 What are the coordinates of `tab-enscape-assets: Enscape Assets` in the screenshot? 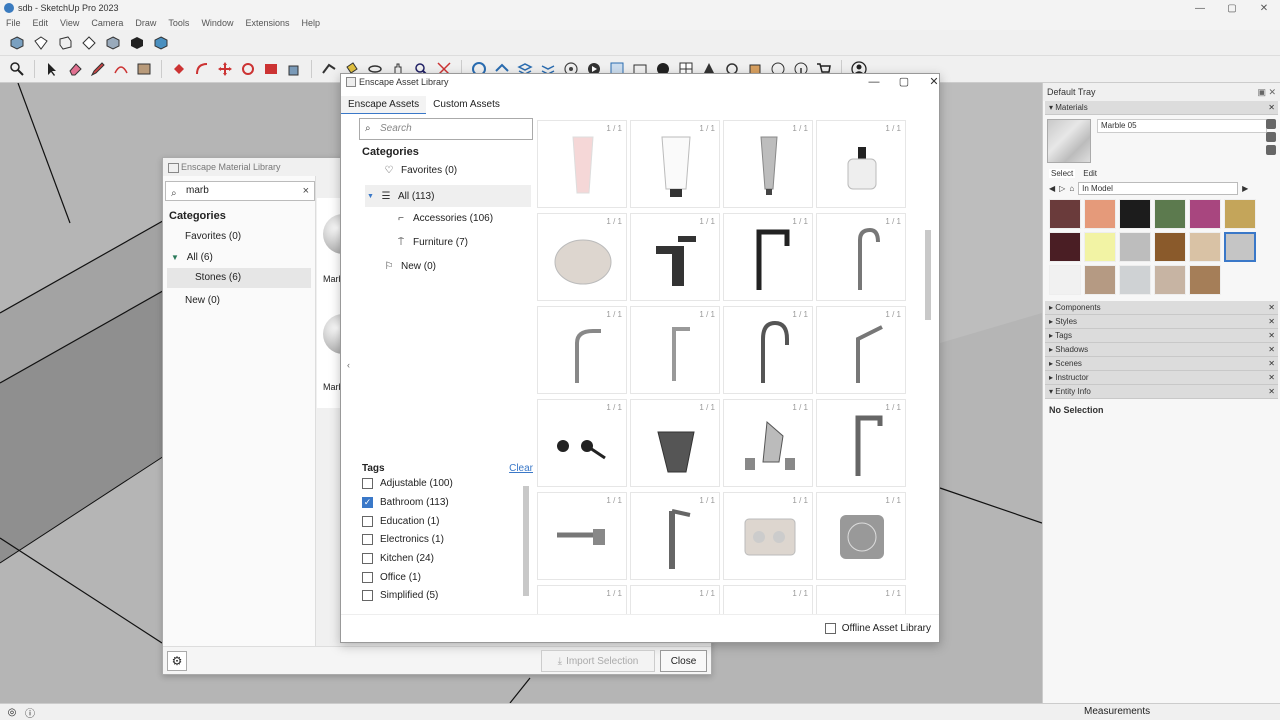 It's located at (384, 105).